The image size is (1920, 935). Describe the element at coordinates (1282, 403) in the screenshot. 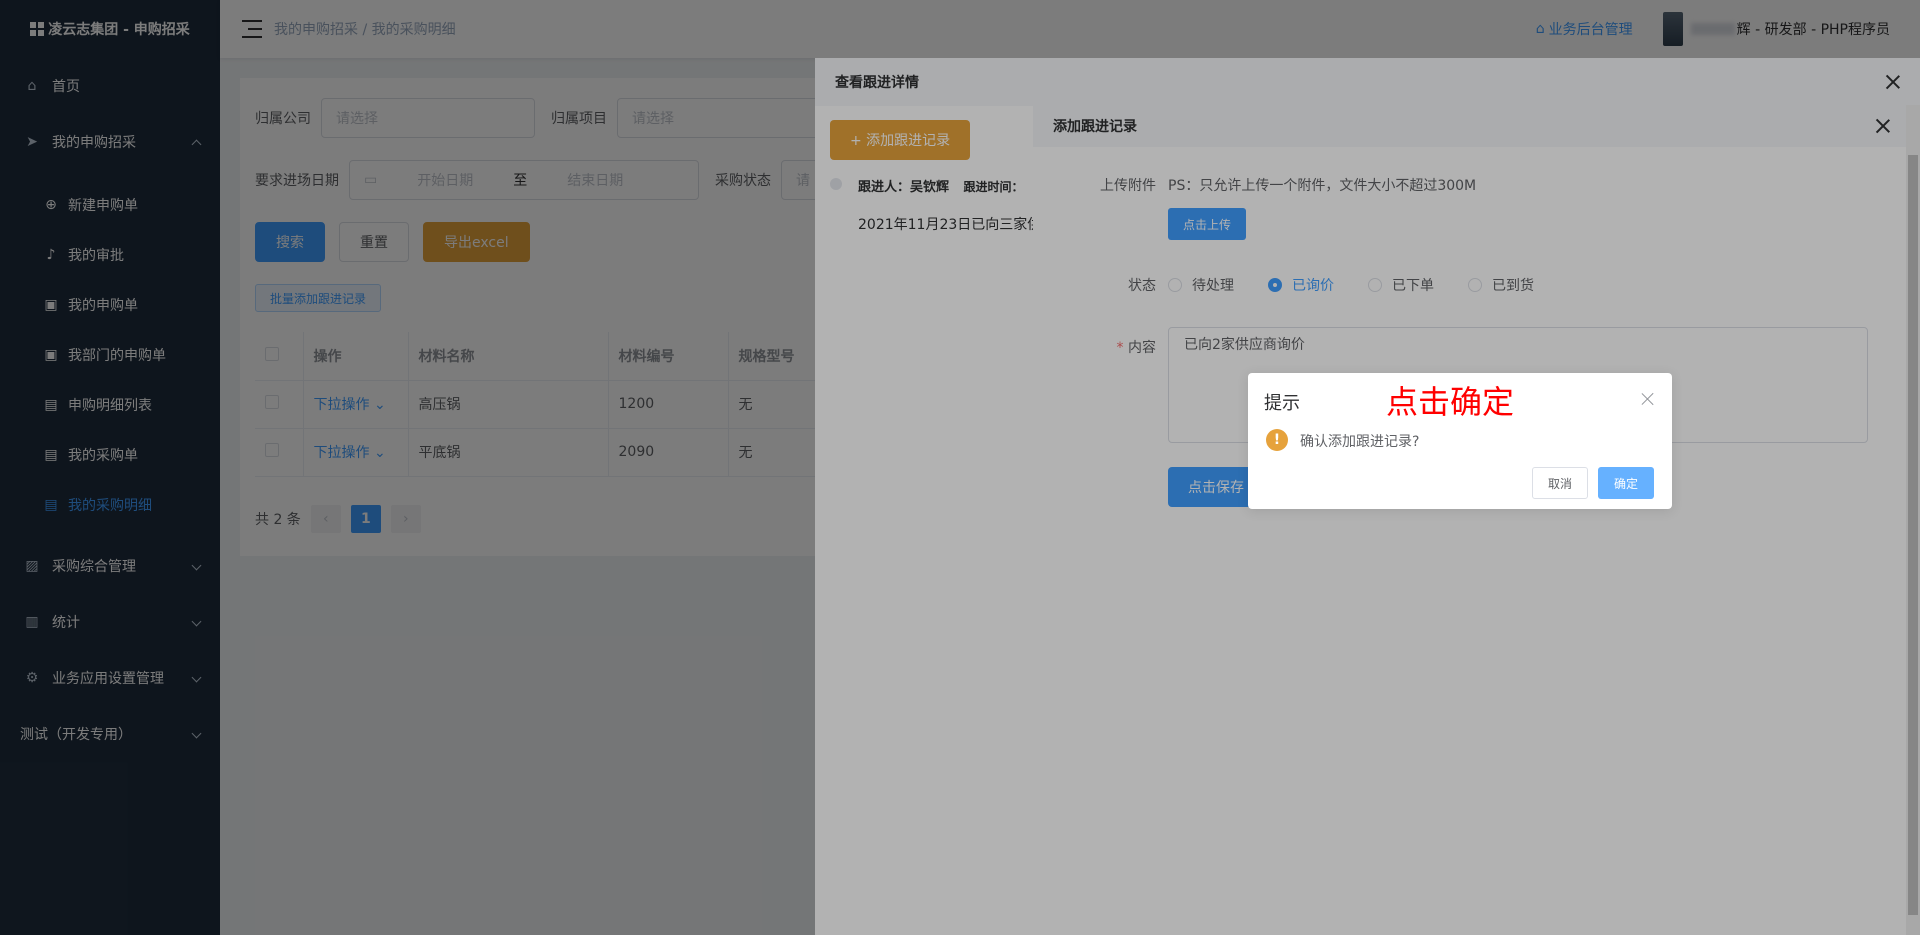

I see `dialog-title: 提示` at that location.